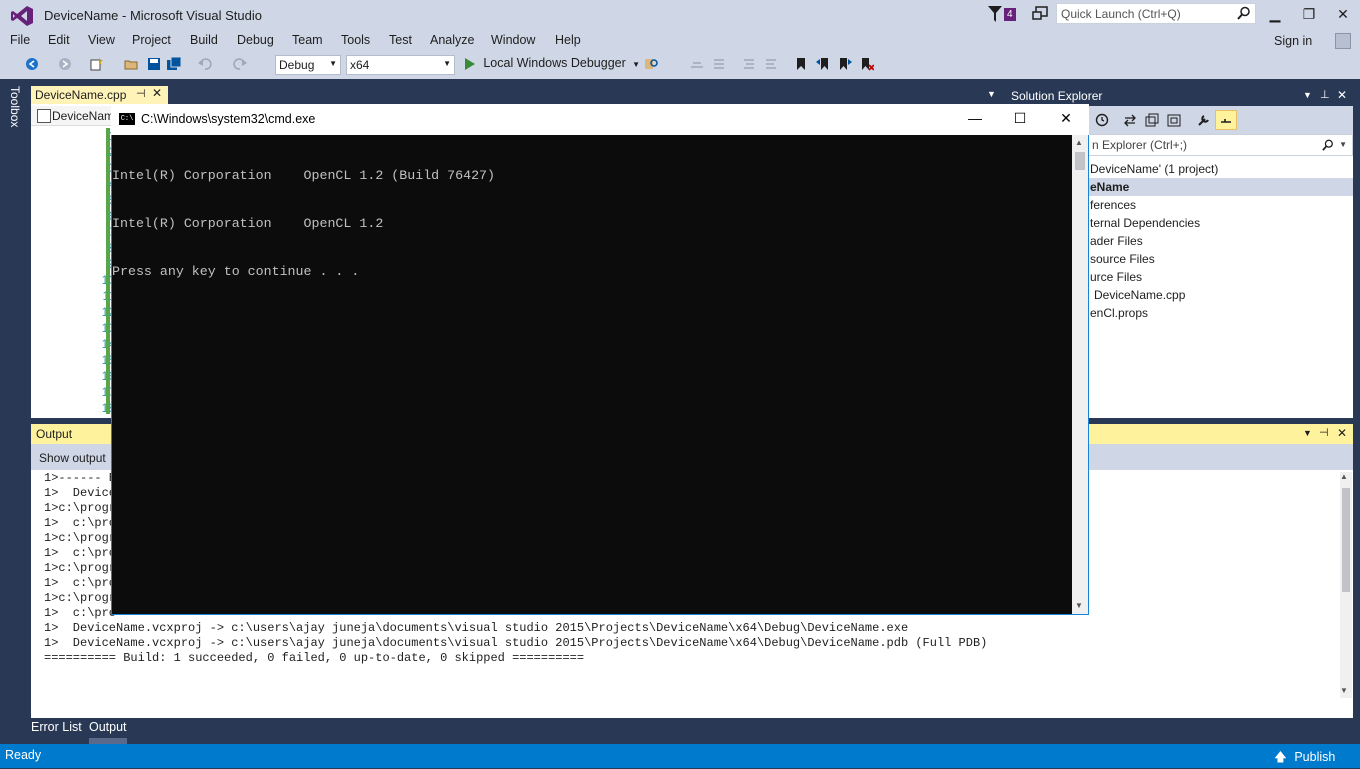  I want to click on start-debugging-button: Local Windows Debugger ▼, so click(552, 65).